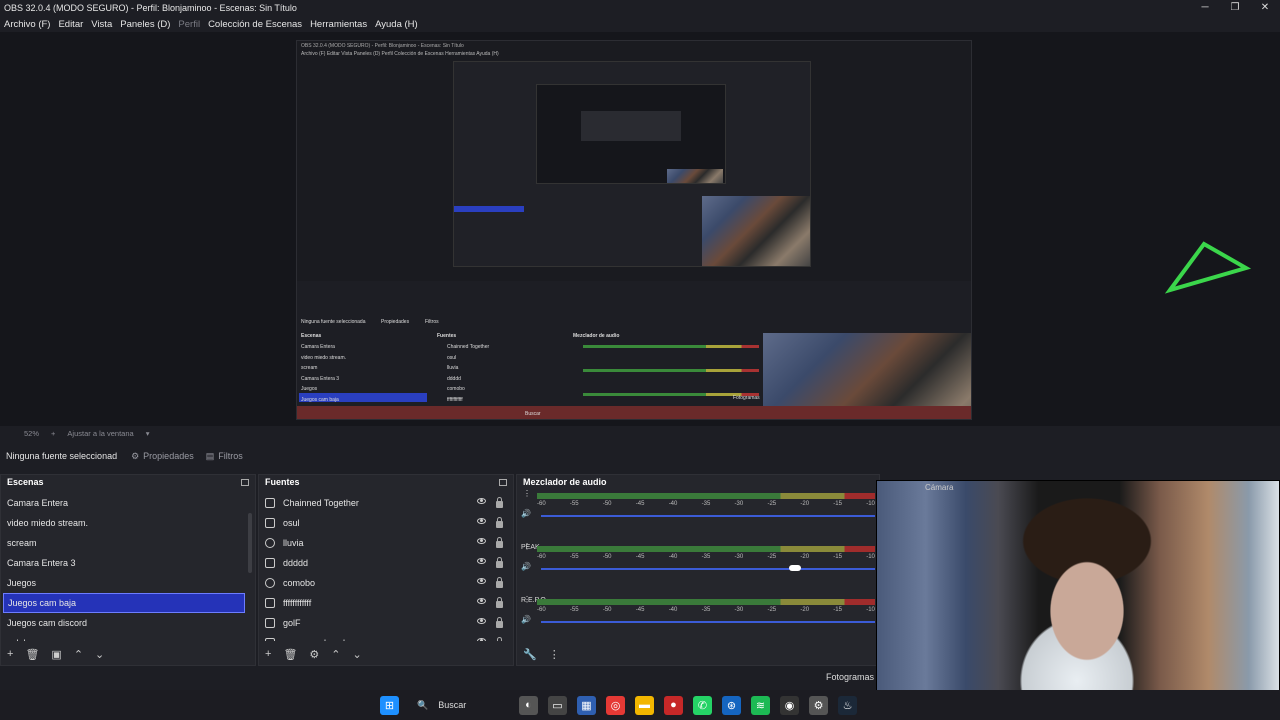 The width and height of the screenshot is (1280, 720). I want to click on menu-docks: Paneles (D), so click(145, 24).